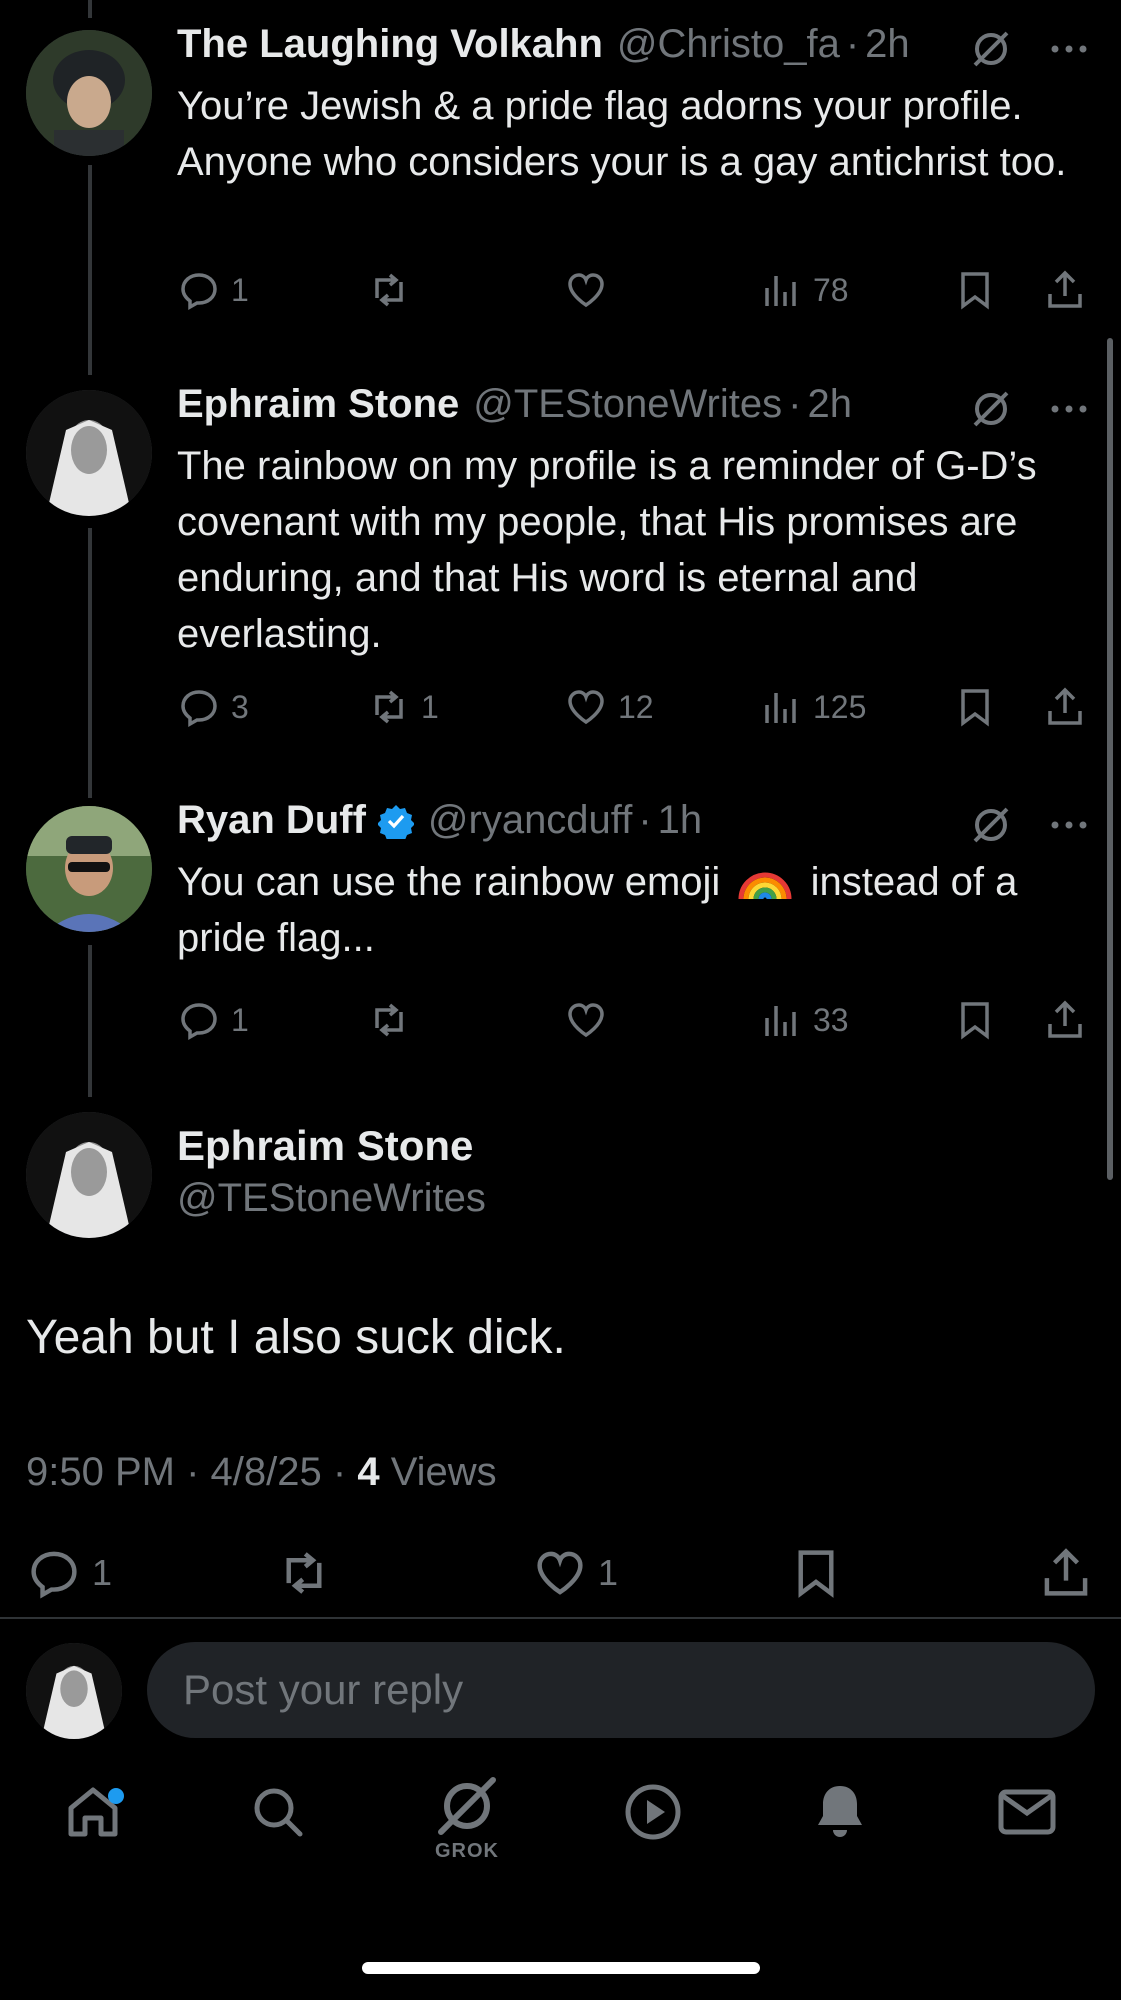 Image resolution: width=1121 pixels, height=2000 pixels. I want to click on notification-dot, so click(116, 1796).